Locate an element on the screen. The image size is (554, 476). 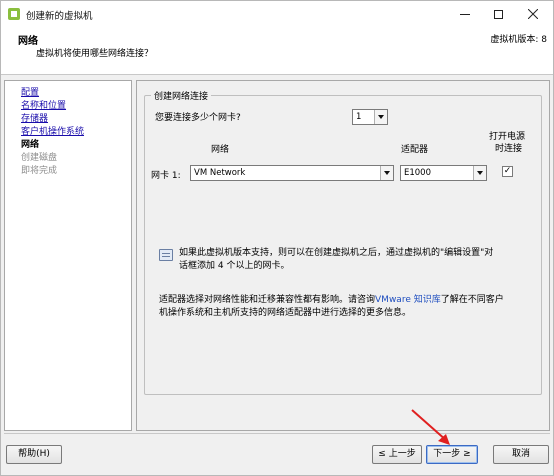
adapter-note-line1-pre: 适配器选择对网络性能和迁移兼容性都有影响。请咨询 is located at coordinates (267, 300).